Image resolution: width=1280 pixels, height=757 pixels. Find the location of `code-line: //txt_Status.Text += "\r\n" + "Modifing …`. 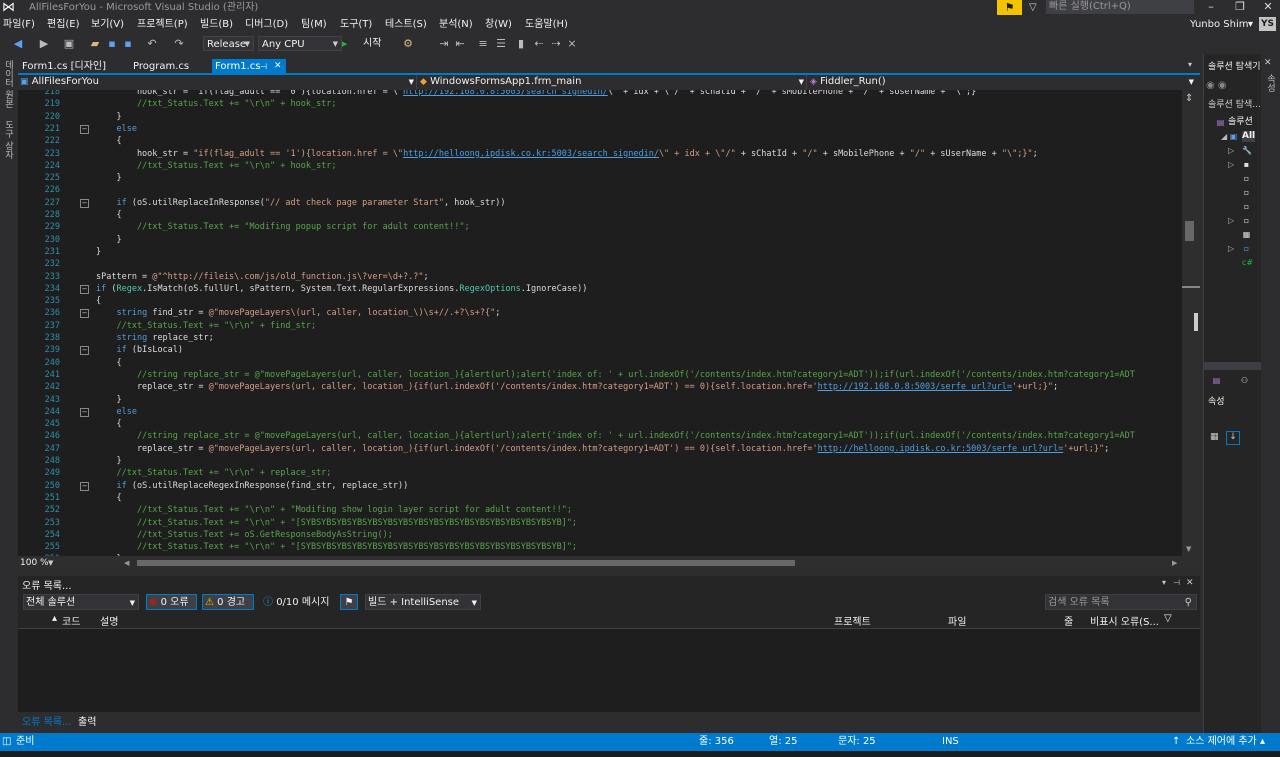

code-line: //txt_Status.Text += "\r\n" + "Modifing … is located at coordinates (334, 510).